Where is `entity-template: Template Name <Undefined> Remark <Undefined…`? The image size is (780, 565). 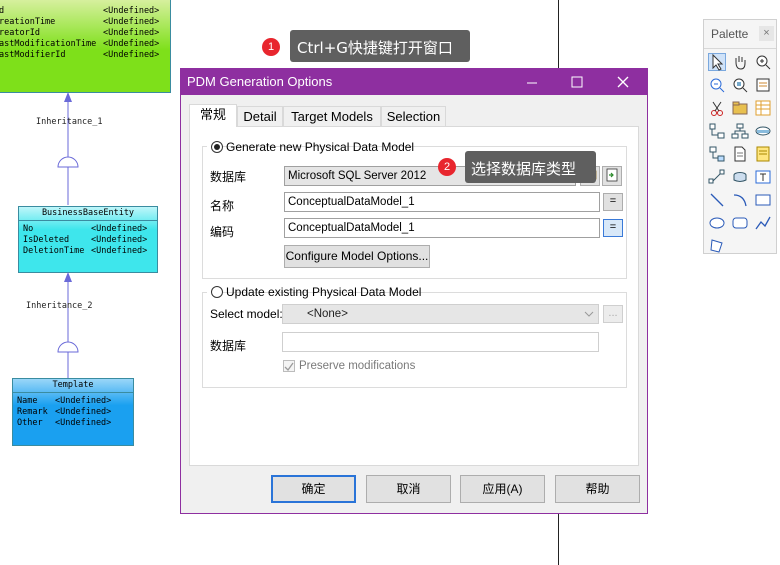
entity-template: Template Name <Undefined> Remark <Undefined… is located at coordinates (73, 412).